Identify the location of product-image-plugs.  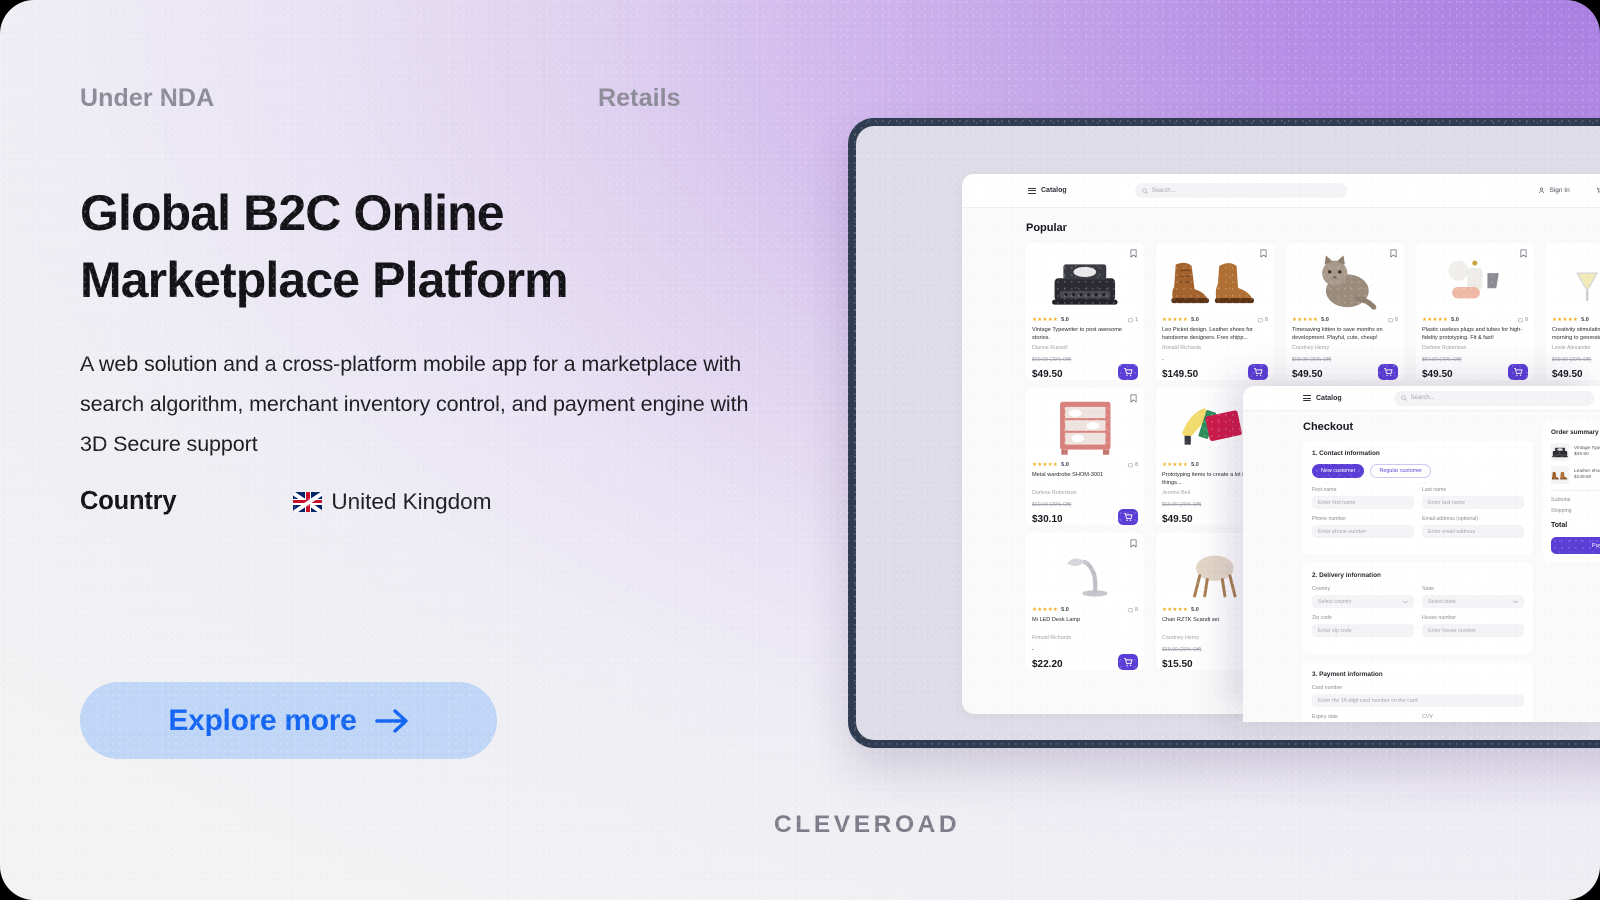
(1475, 282).